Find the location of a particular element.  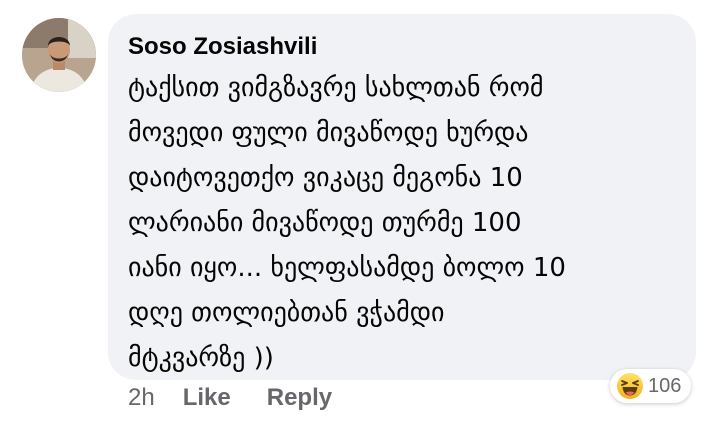

avatar-photo is located at coordinates (59, 55).